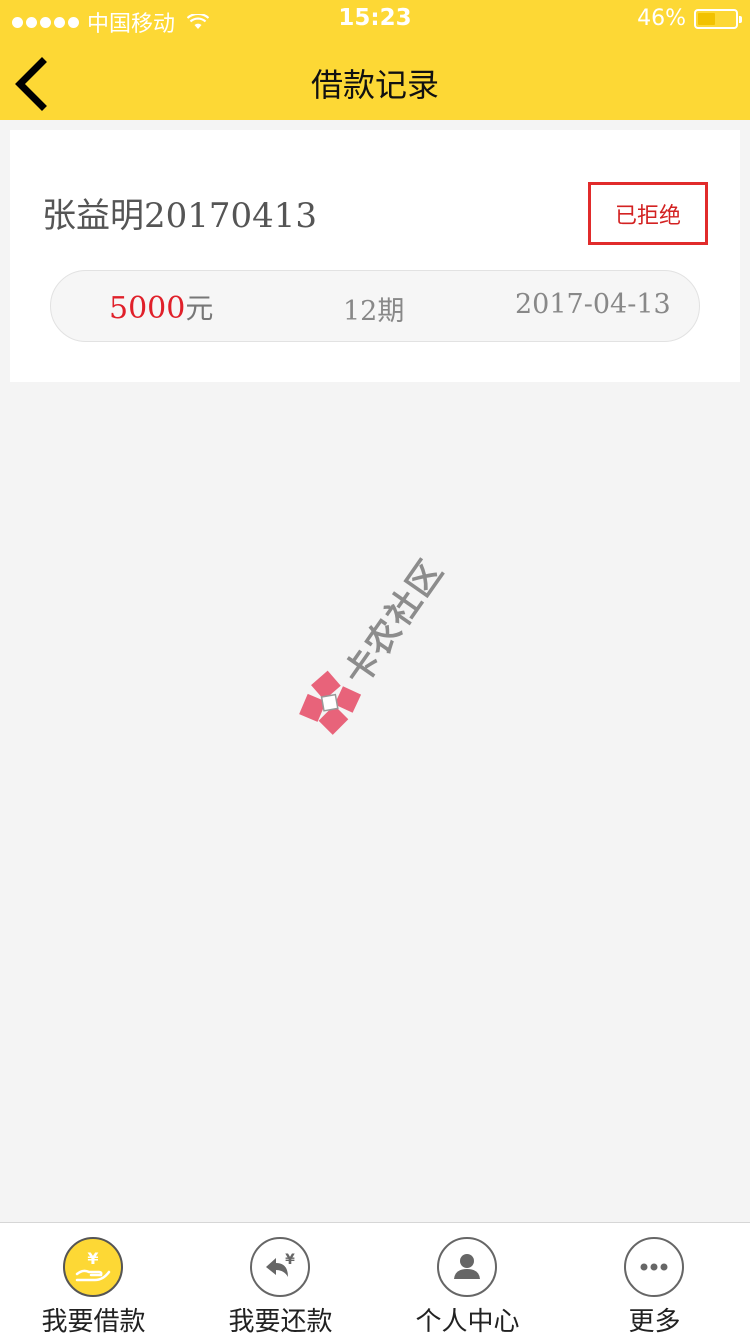  I want to click on tab-label: 我要还款, so click(280, 1320).